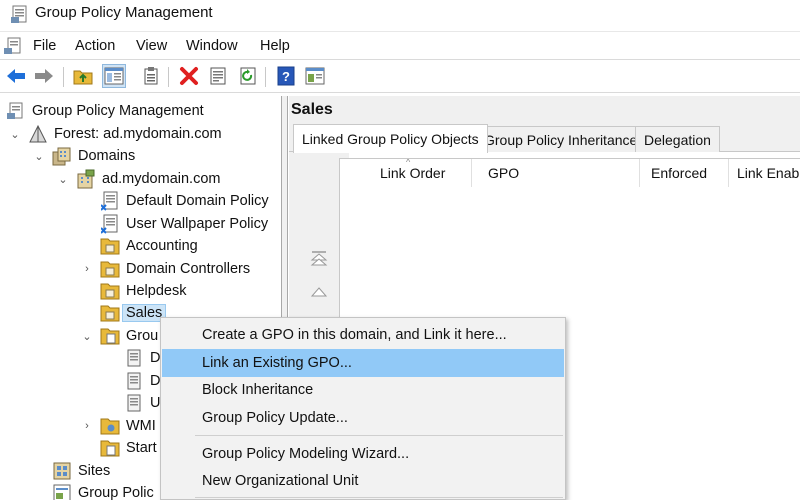 This screenshot has width=800, height=500. Describe the element at coordinates (151, 46) in the screenshot. I see `menu-view: View` at that location.